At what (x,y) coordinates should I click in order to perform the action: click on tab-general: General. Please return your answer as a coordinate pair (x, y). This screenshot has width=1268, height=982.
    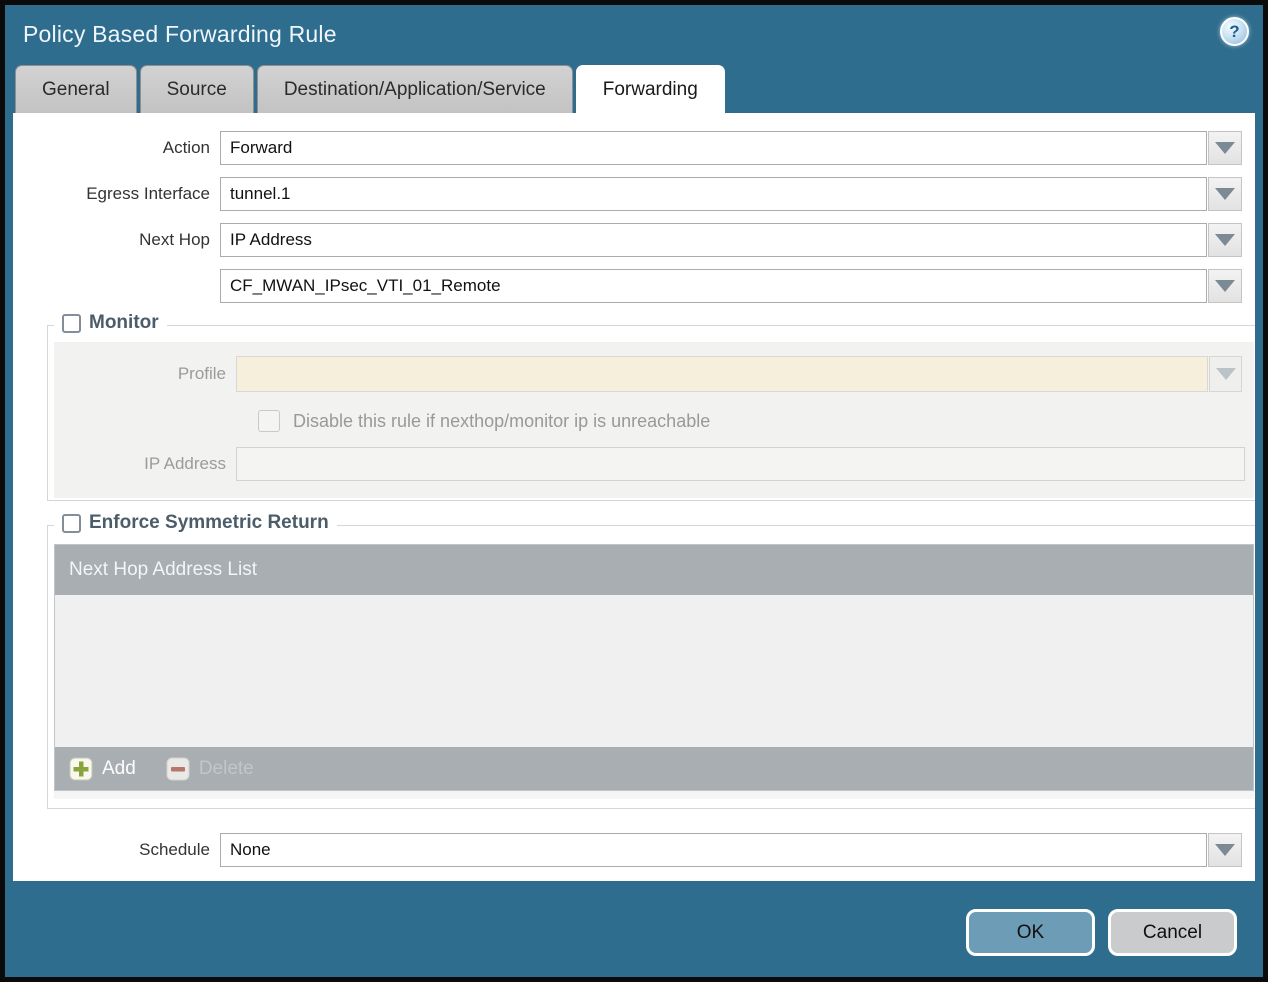
    Looking at the image, I should click on (76, 89).